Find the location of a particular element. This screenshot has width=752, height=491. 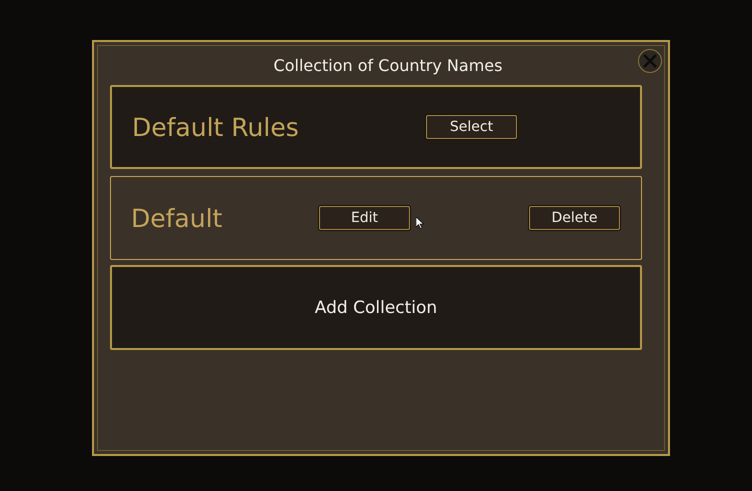

edit-button: Edit is located at coordinates (364, 218).